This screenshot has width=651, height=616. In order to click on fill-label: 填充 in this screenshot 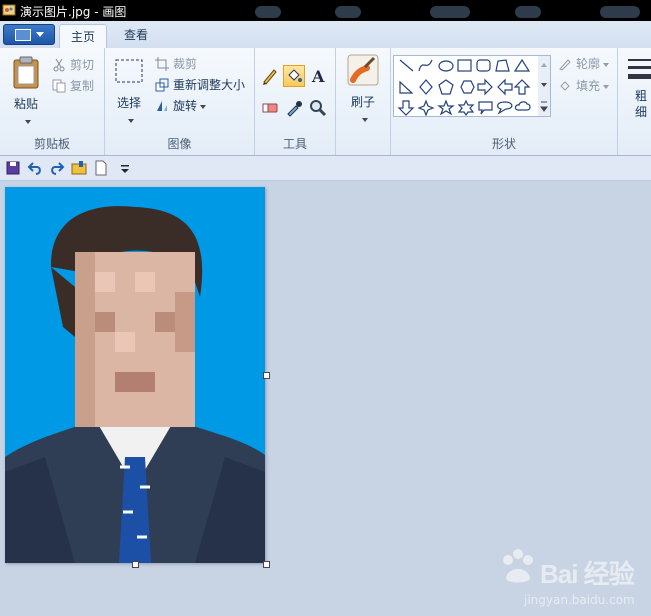, I will do `click(588, 86)`.